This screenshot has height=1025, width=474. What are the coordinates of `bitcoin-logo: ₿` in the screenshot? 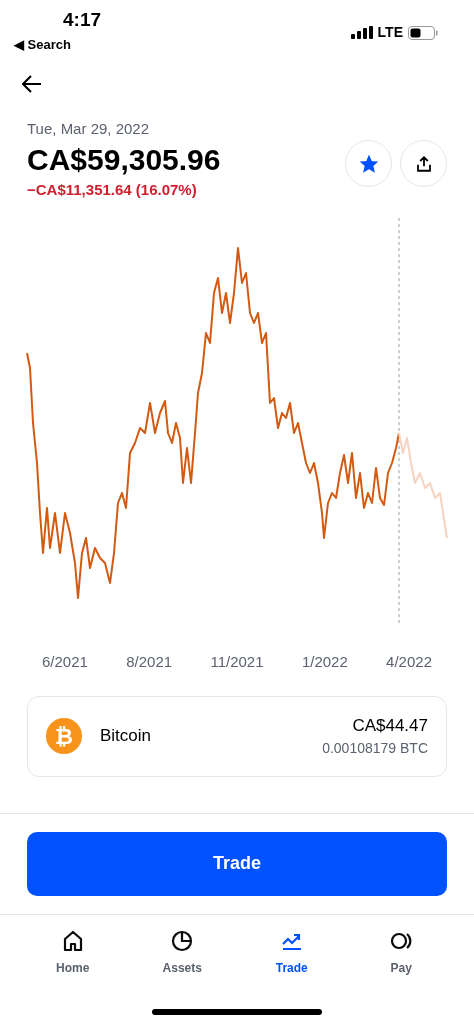 It's located at (64, 736).